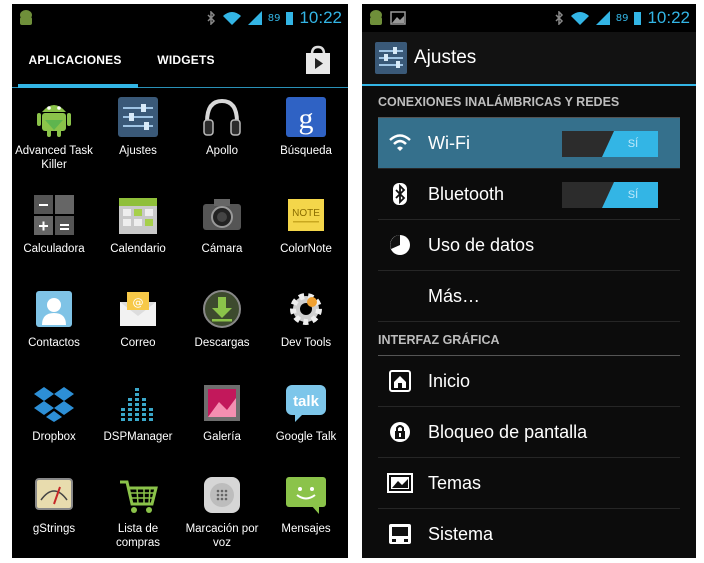 This screenshot has height=563, width=704. Describe the element at coordinates (222, 516) in the screenshot. I see `app-marcacion-por-voz: Marcación por voz` at that location.